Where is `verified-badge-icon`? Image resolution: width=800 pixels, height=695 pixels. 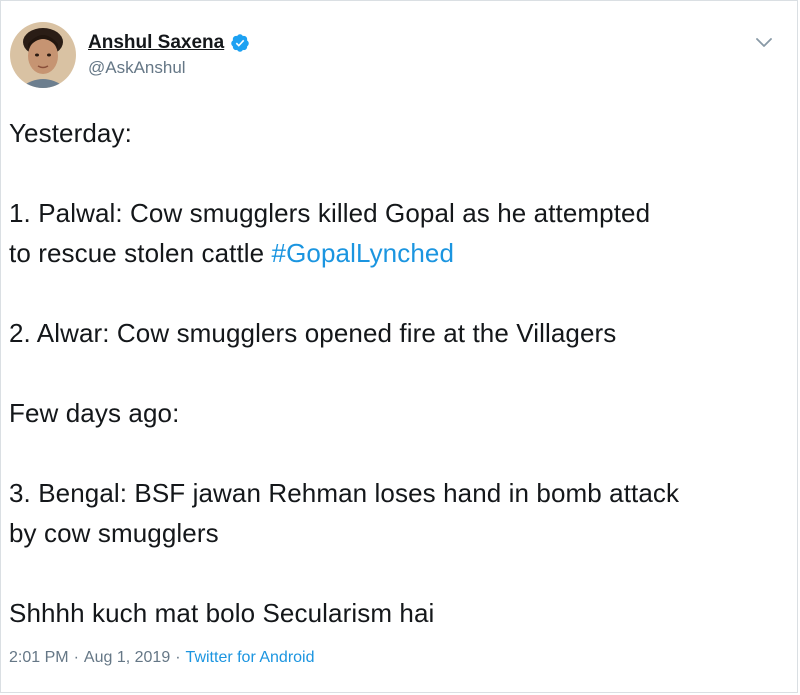
verified-badge-icon is located at coordinates (240, 43).